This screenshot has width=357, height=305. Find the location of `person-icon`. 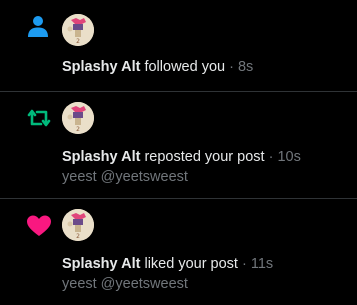

person-icon is located at coordinates (38, 26).